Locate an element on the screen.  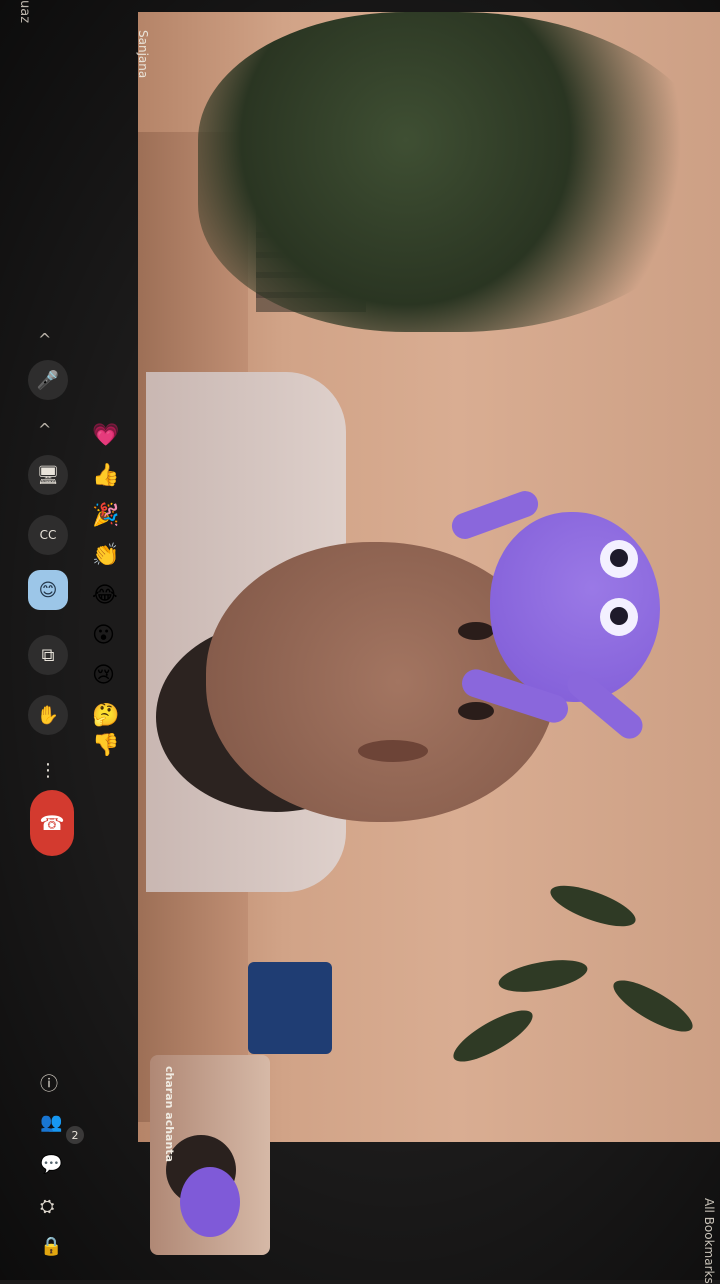
activities-icon: ⛭ is located at coordinates (47, 1206).